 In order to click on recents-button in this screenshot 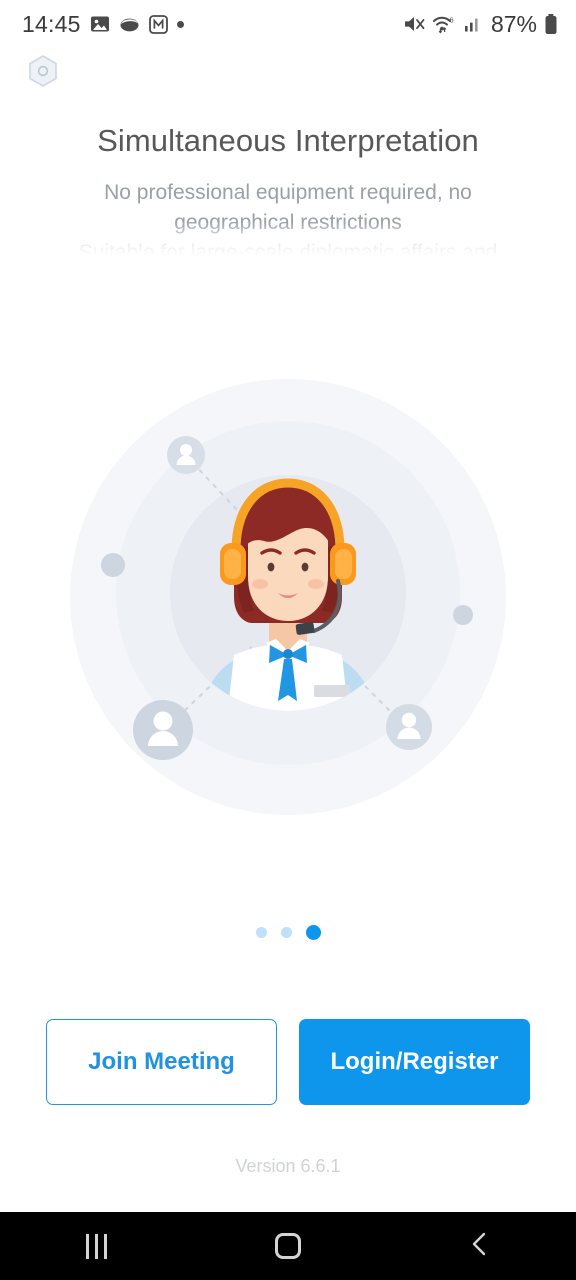, I will do `click(96, 1246)`.